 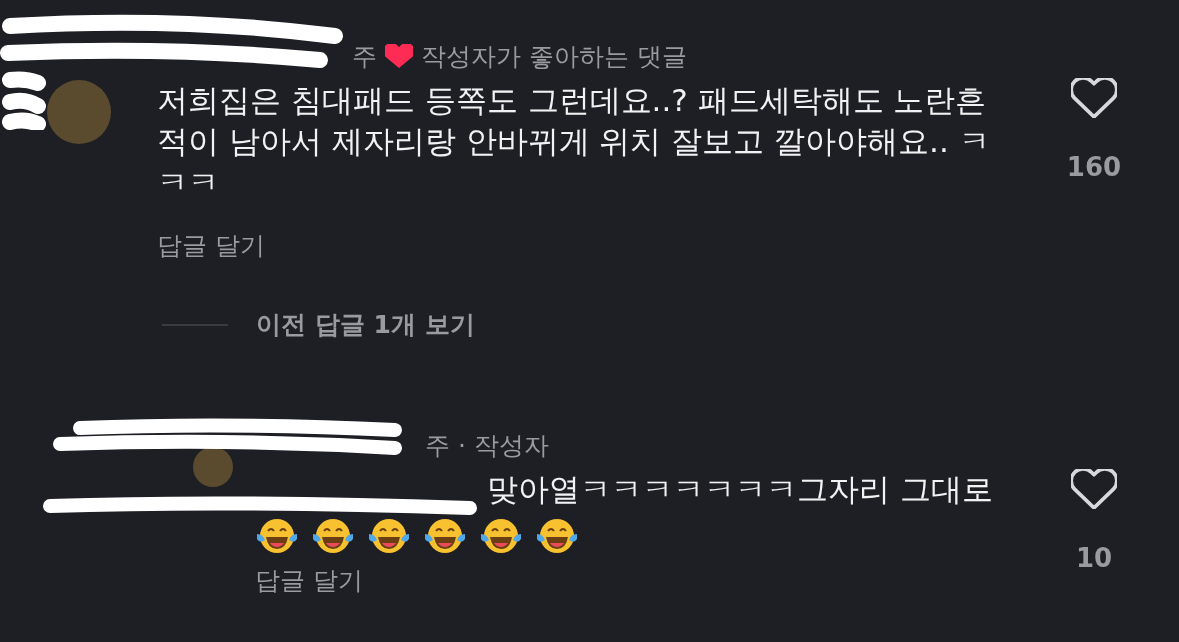 I want to click on author-liked-label: 작성자가 좋아하는 댓글, so click(x=554, y=56).